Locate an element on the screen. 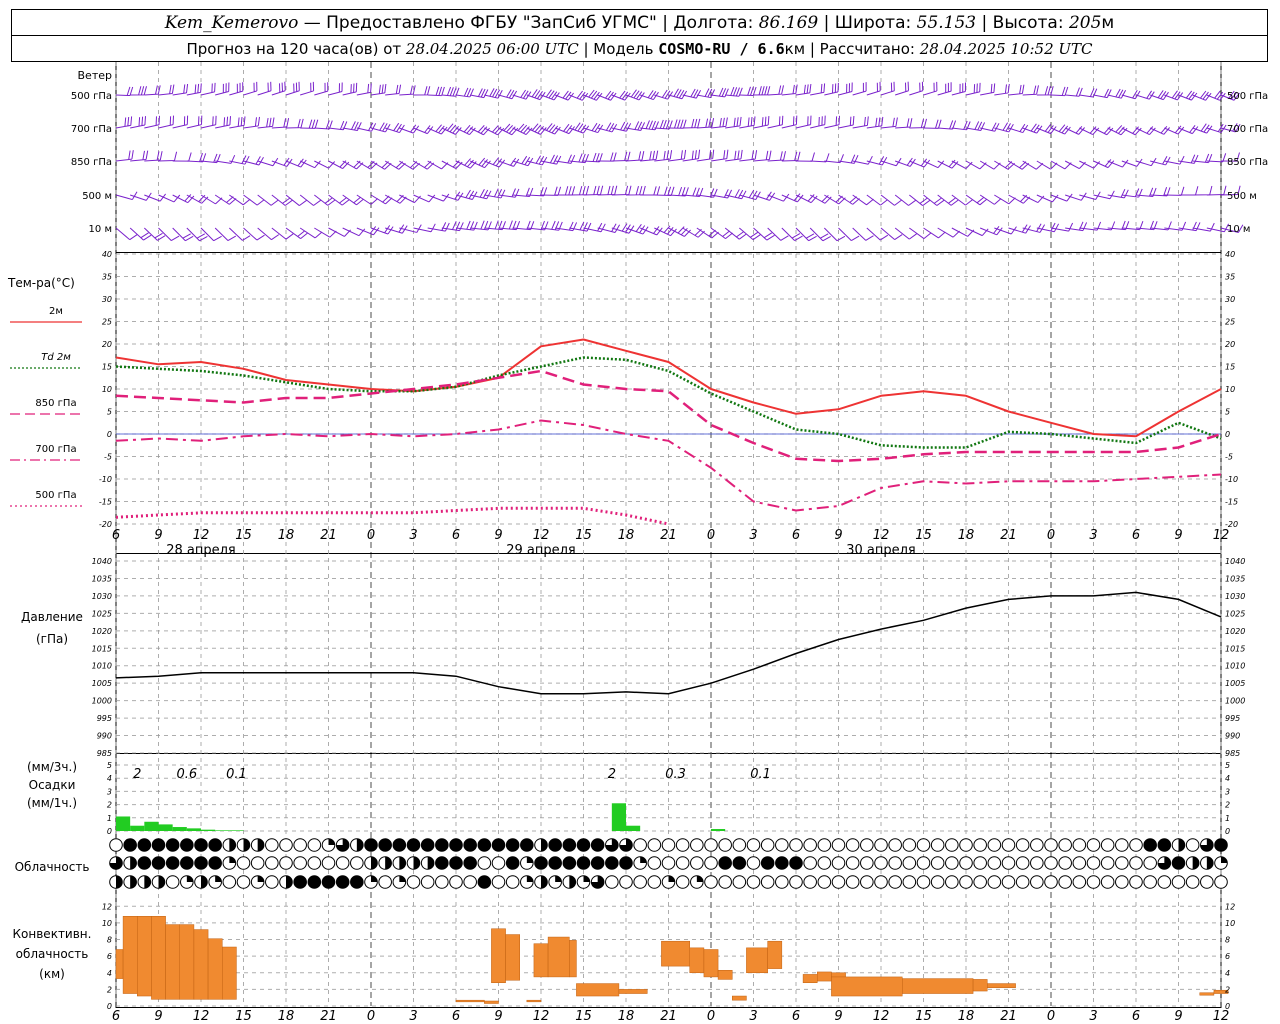  precip-amount: 2 is located at coordinates (612, 774).